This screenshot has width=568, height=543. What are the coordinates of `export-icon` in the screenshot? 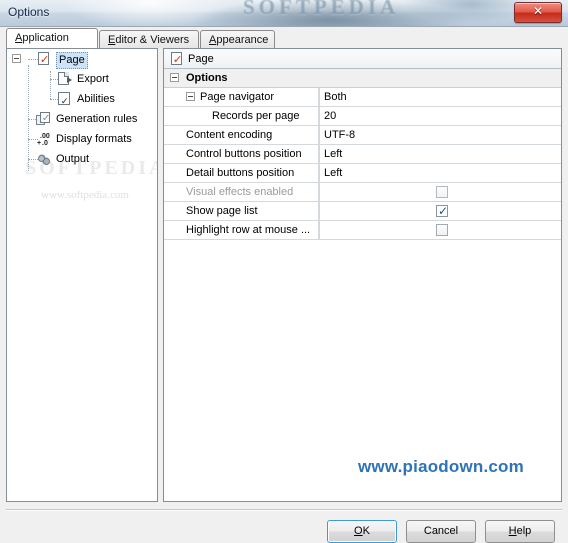 It's located at (66, 79).